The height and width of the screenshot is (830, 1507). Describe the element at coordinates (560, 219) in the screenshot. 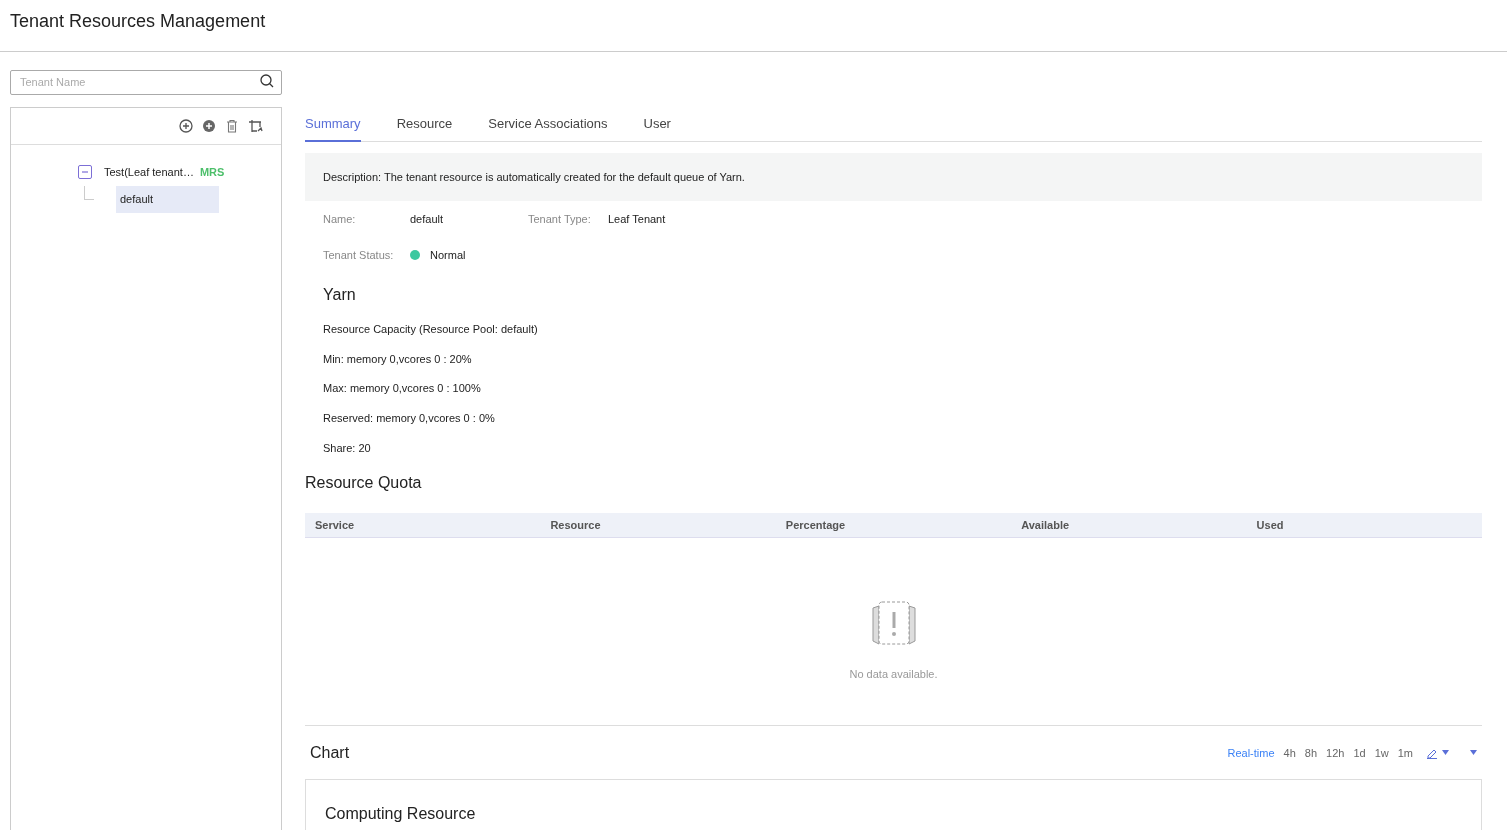

I see `field-label: Tenant Type:` at that location.